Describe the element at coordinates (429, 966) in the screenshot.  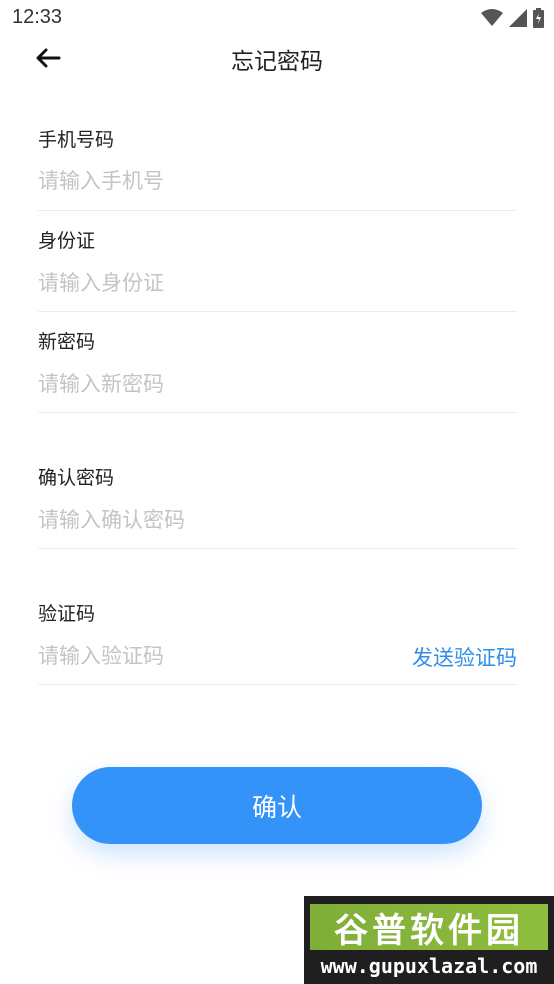
I see `watermark-url: www.gupuxlazal.com` at that location.